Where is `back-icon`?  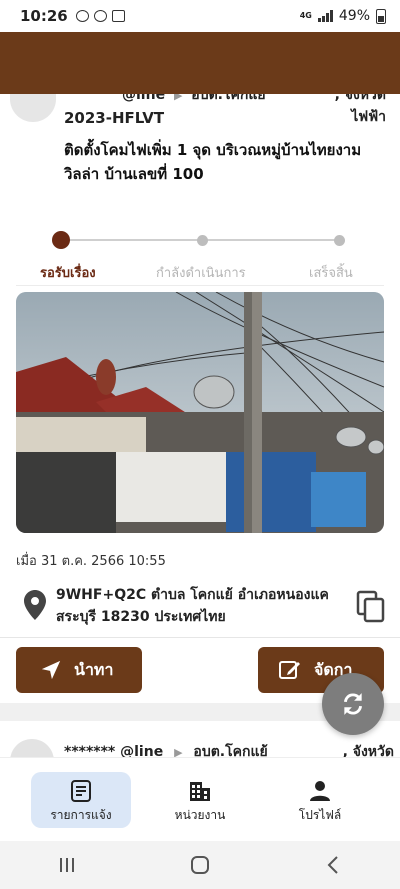 back-icon is located at coordinates (333, 865).